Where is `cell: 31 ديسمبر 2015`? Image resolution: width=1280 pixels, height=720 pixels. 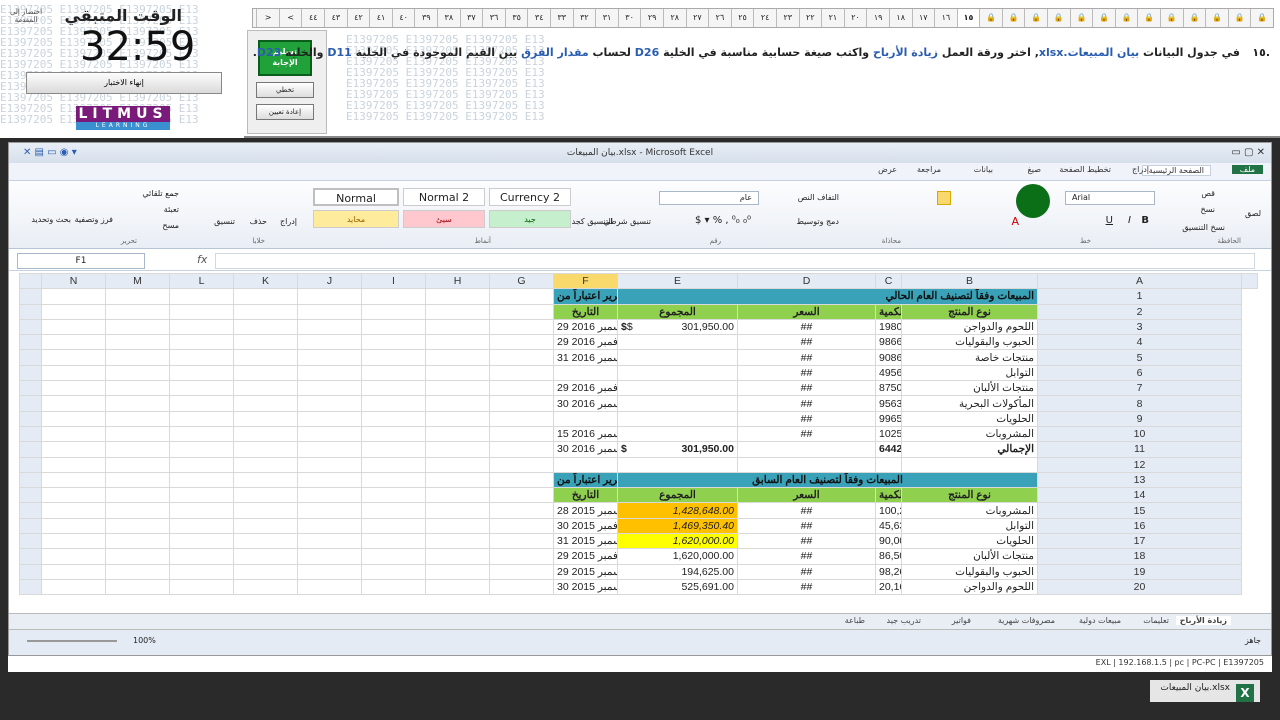
cell: 31 ديسمبر 2015 is located at coordinates (585, 541).